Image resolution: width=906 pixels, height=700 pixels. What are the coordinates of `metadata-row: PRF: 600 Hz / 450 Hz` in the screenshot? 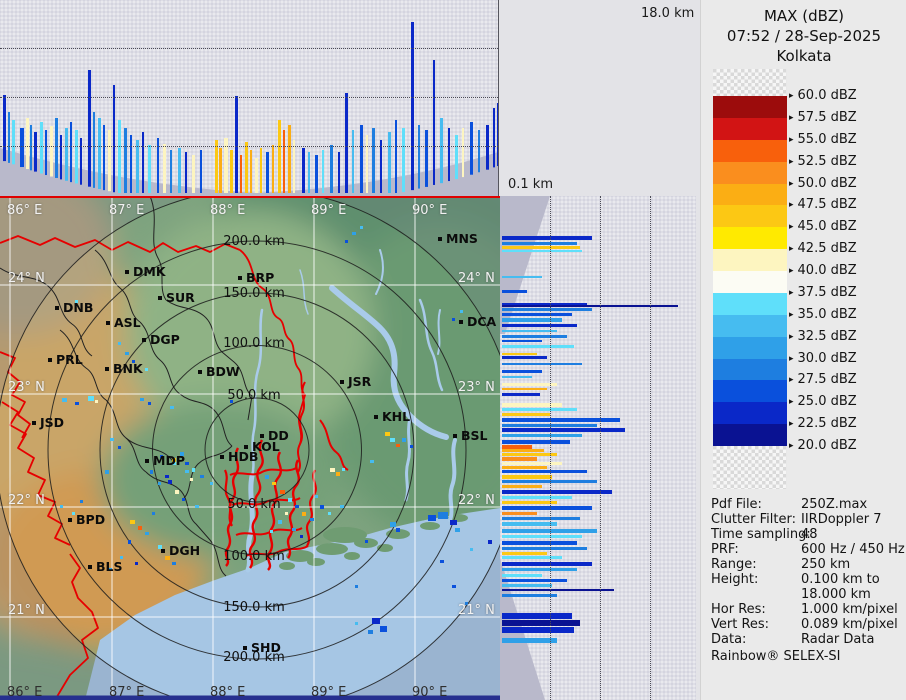 It's located at (803, 549).